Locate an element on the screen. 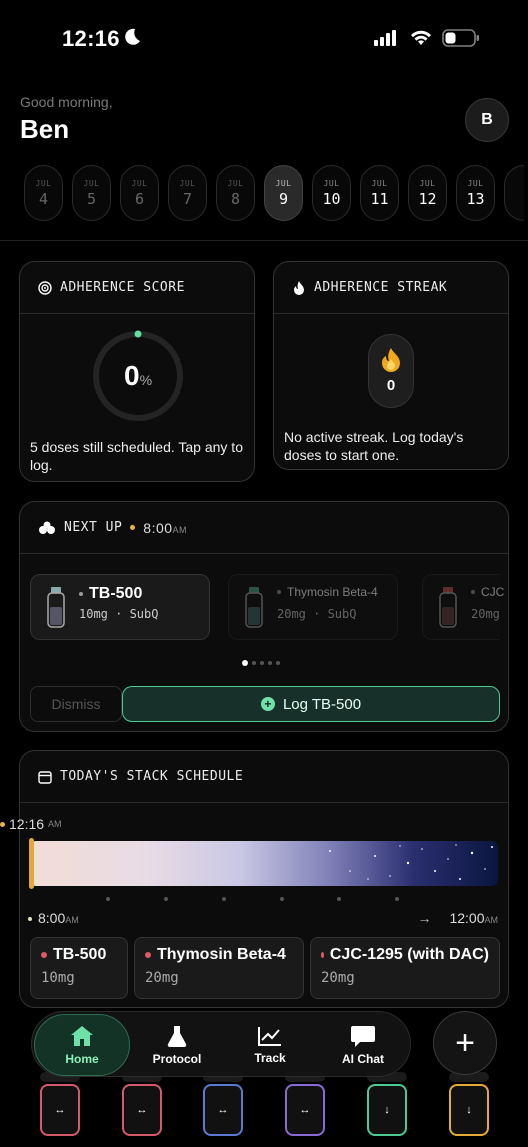 The width and height of the screenshot is (528, 1147). dose-card: Thymosin Beta-4 20mg · SubQ is located at coordinates (313, 607).